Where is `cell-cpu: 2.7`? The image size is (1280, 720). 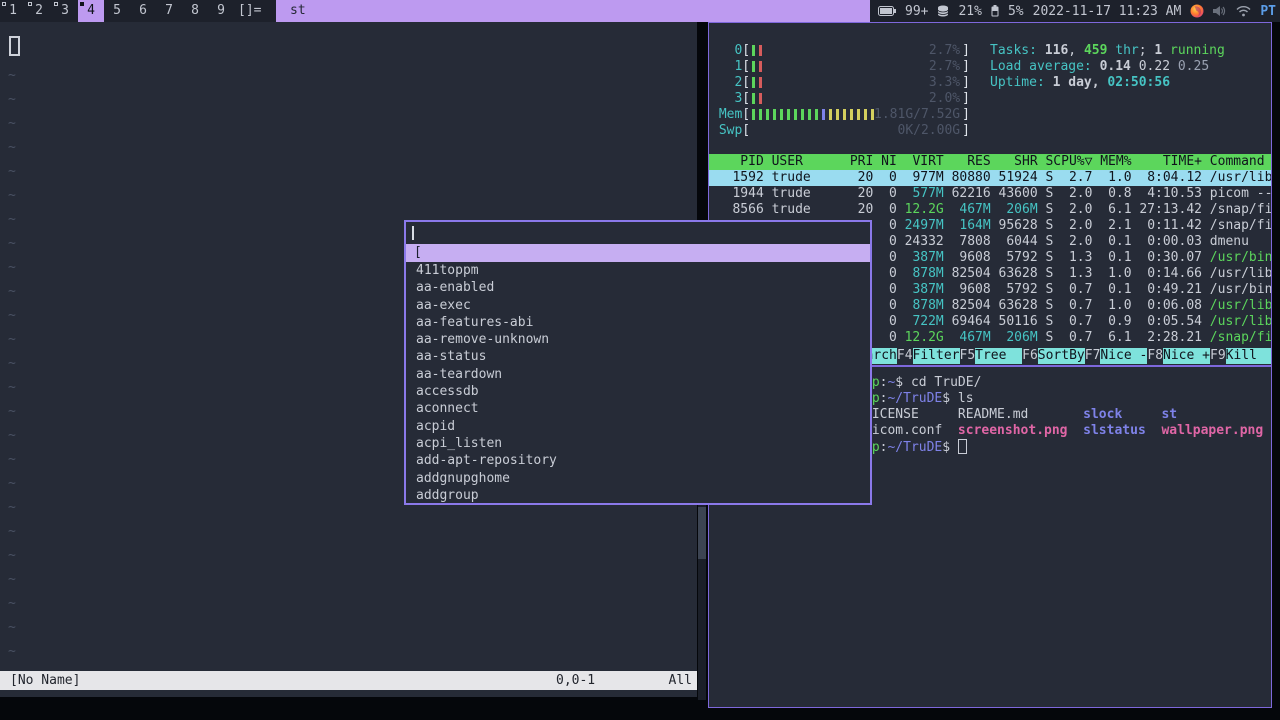
cell-cpu: 2.7 is located at coordinates (1080, 177).